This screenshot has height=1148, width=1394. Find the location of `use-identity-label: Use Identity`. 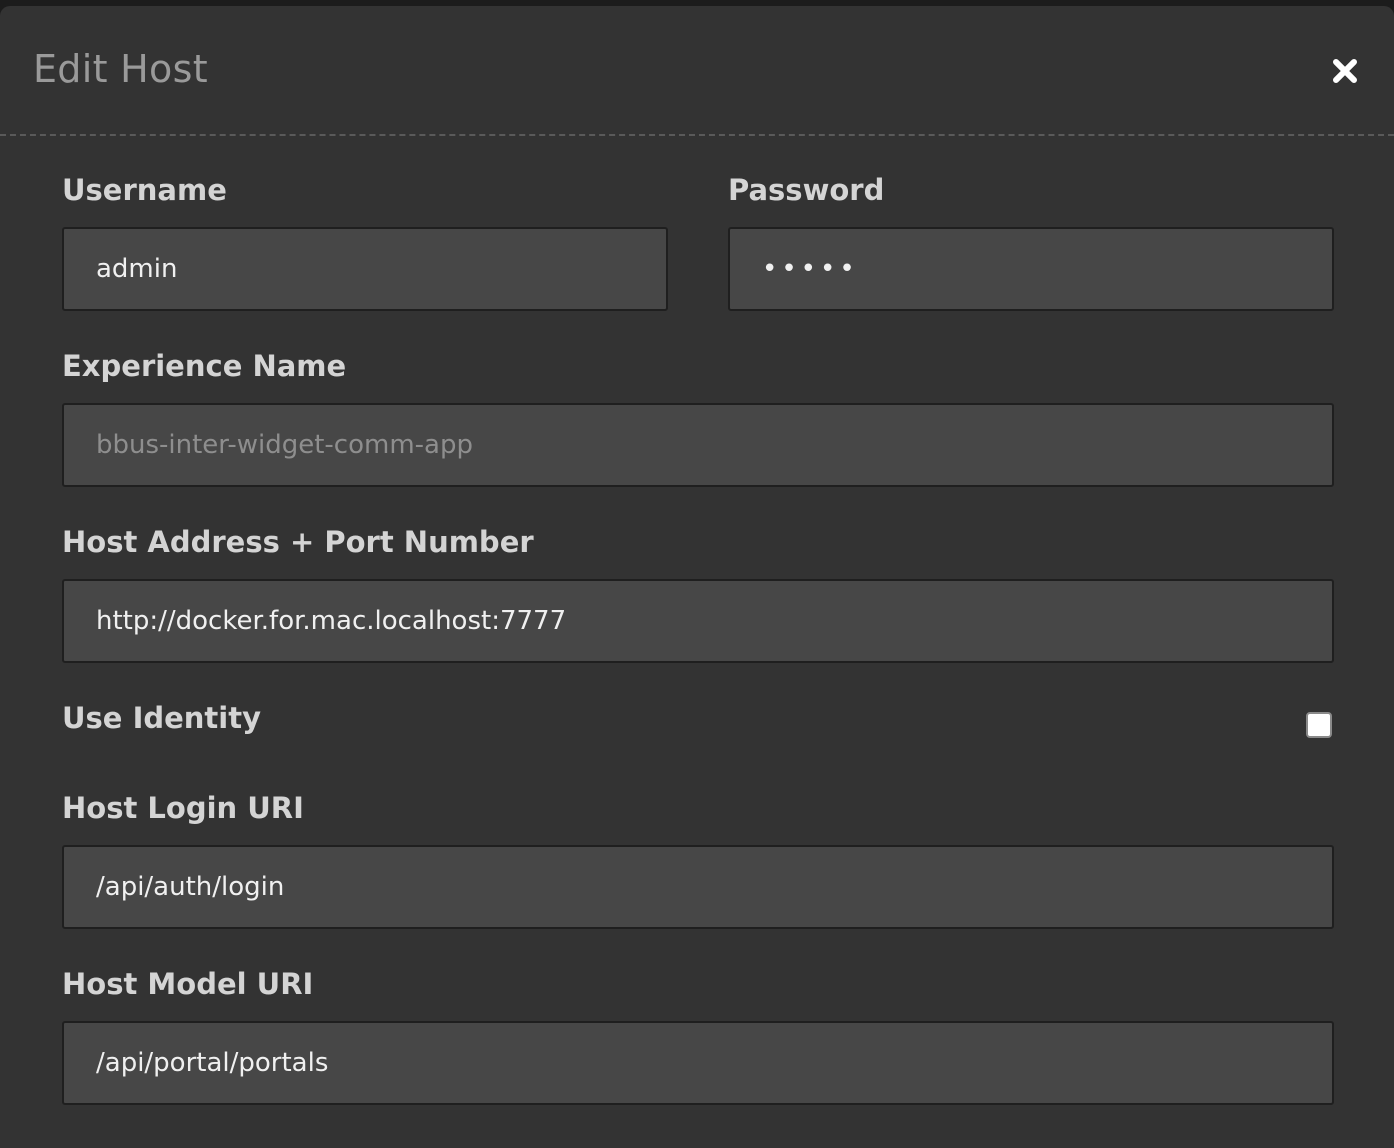

use-identity-label: Use Identity is located at coordinates (162, 718).